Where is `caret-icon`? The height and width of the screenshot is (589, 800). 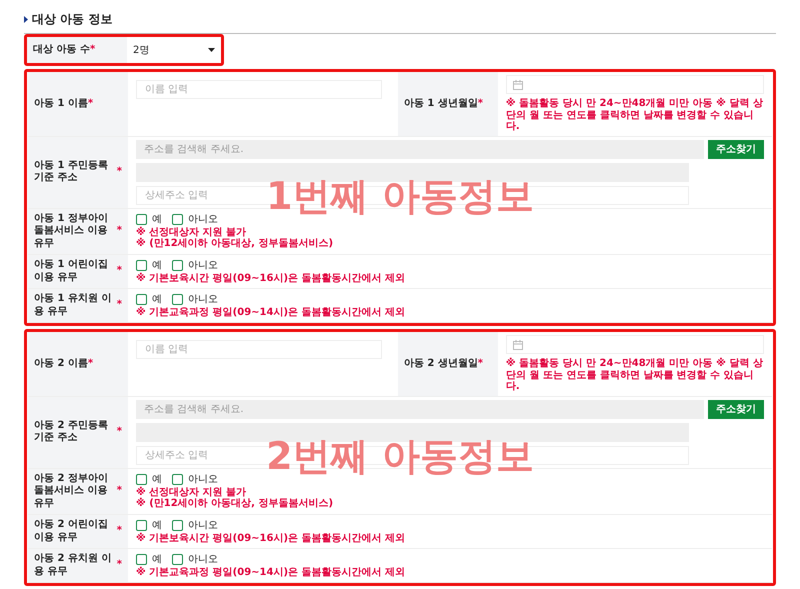 caret-icon is located at coordinates (211, 50).